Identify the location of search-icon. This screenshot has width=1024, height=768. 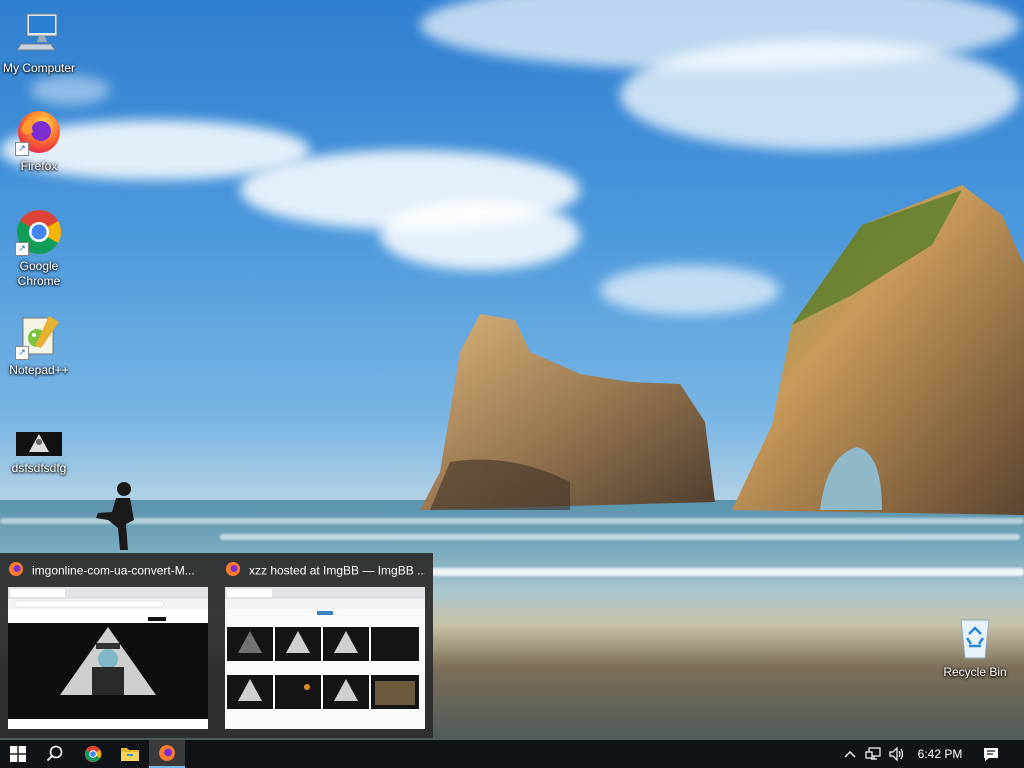
(54, 753).